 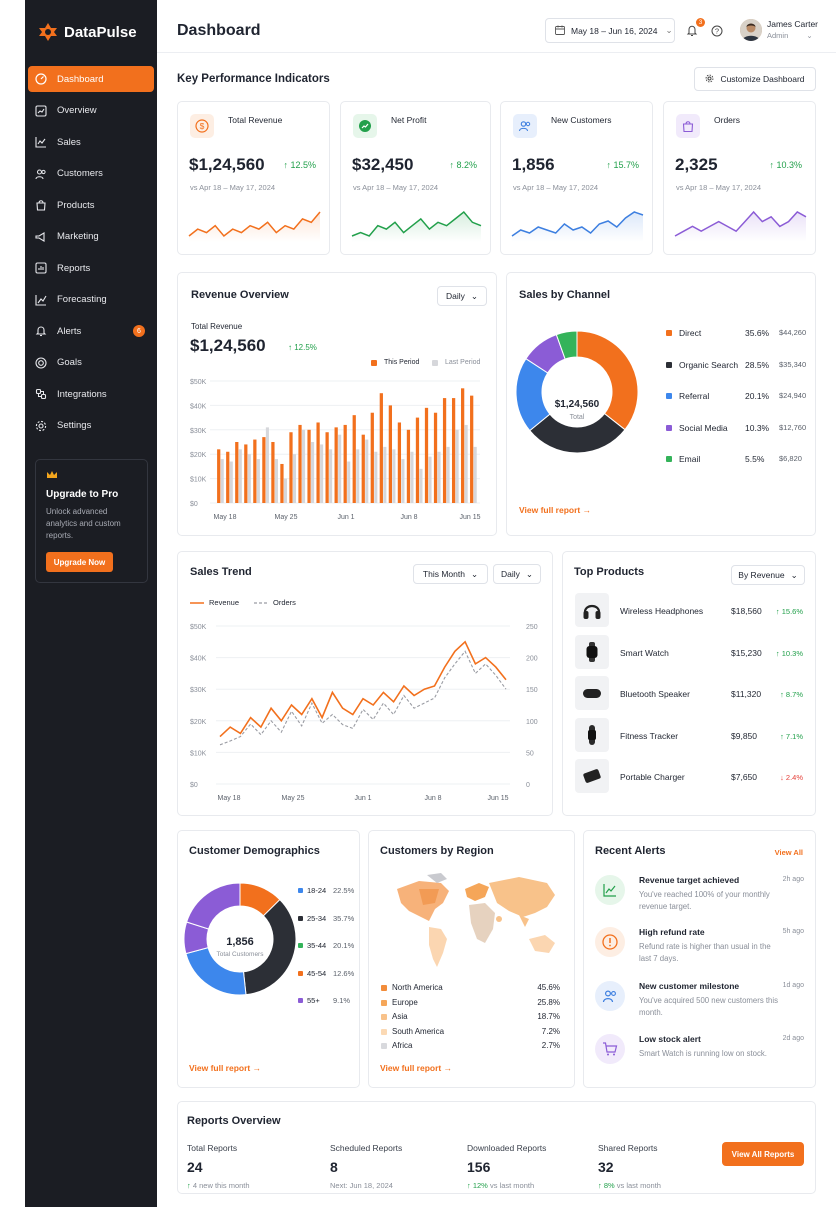 What do you see at coordinates (450, 574) in the screenshot?
I see `sales-trend-range-select: This Month ⌄` at bounding box center [450, 574].